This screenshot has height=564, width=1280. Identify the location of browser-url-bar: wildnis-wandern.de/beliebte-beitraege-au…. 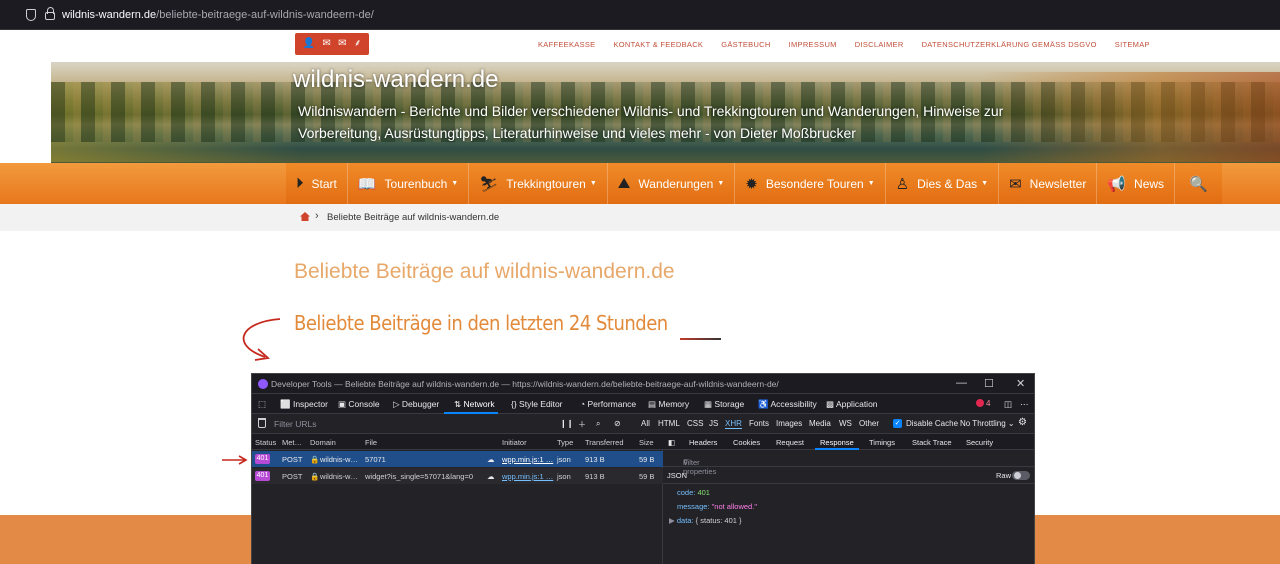
(640, 15).